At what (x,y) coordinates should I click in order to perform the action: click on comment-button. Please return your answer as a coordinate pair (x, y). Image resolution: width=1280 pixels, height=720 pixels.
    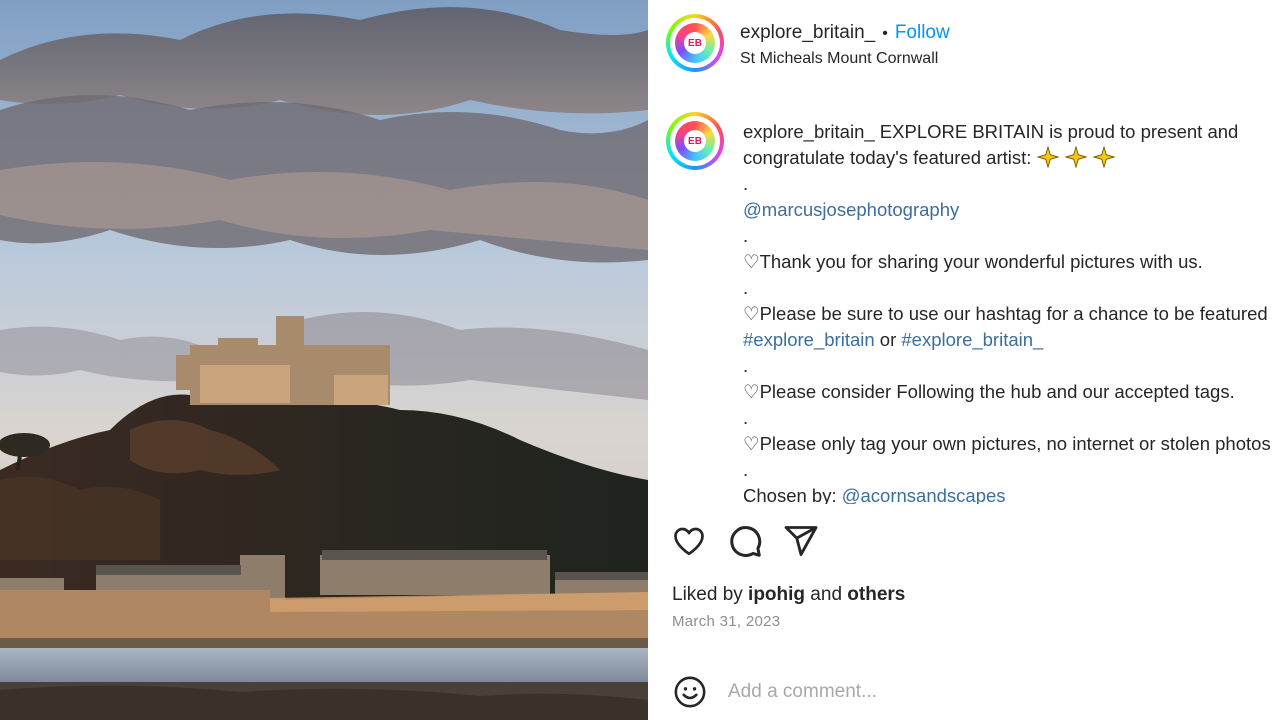
    Looking at the image, I should click on (745, 541).